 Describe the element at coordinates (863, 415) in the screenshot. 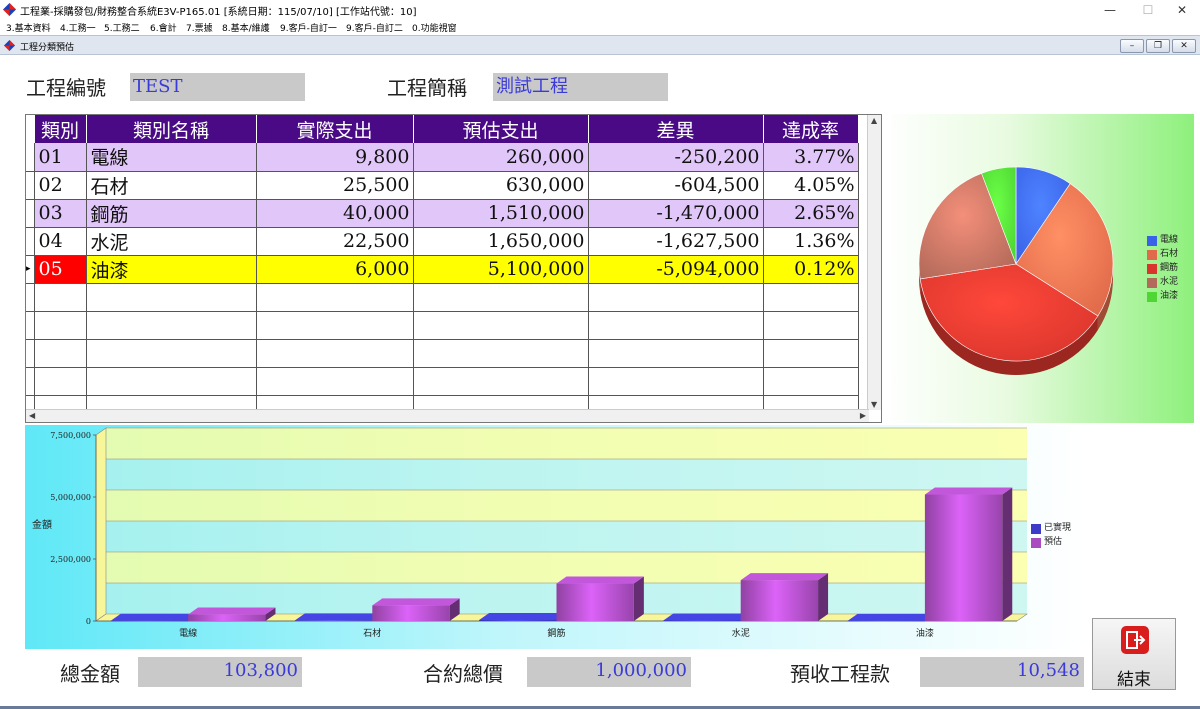

I see `scroll-right-arrow-icon: ▶` at that location.